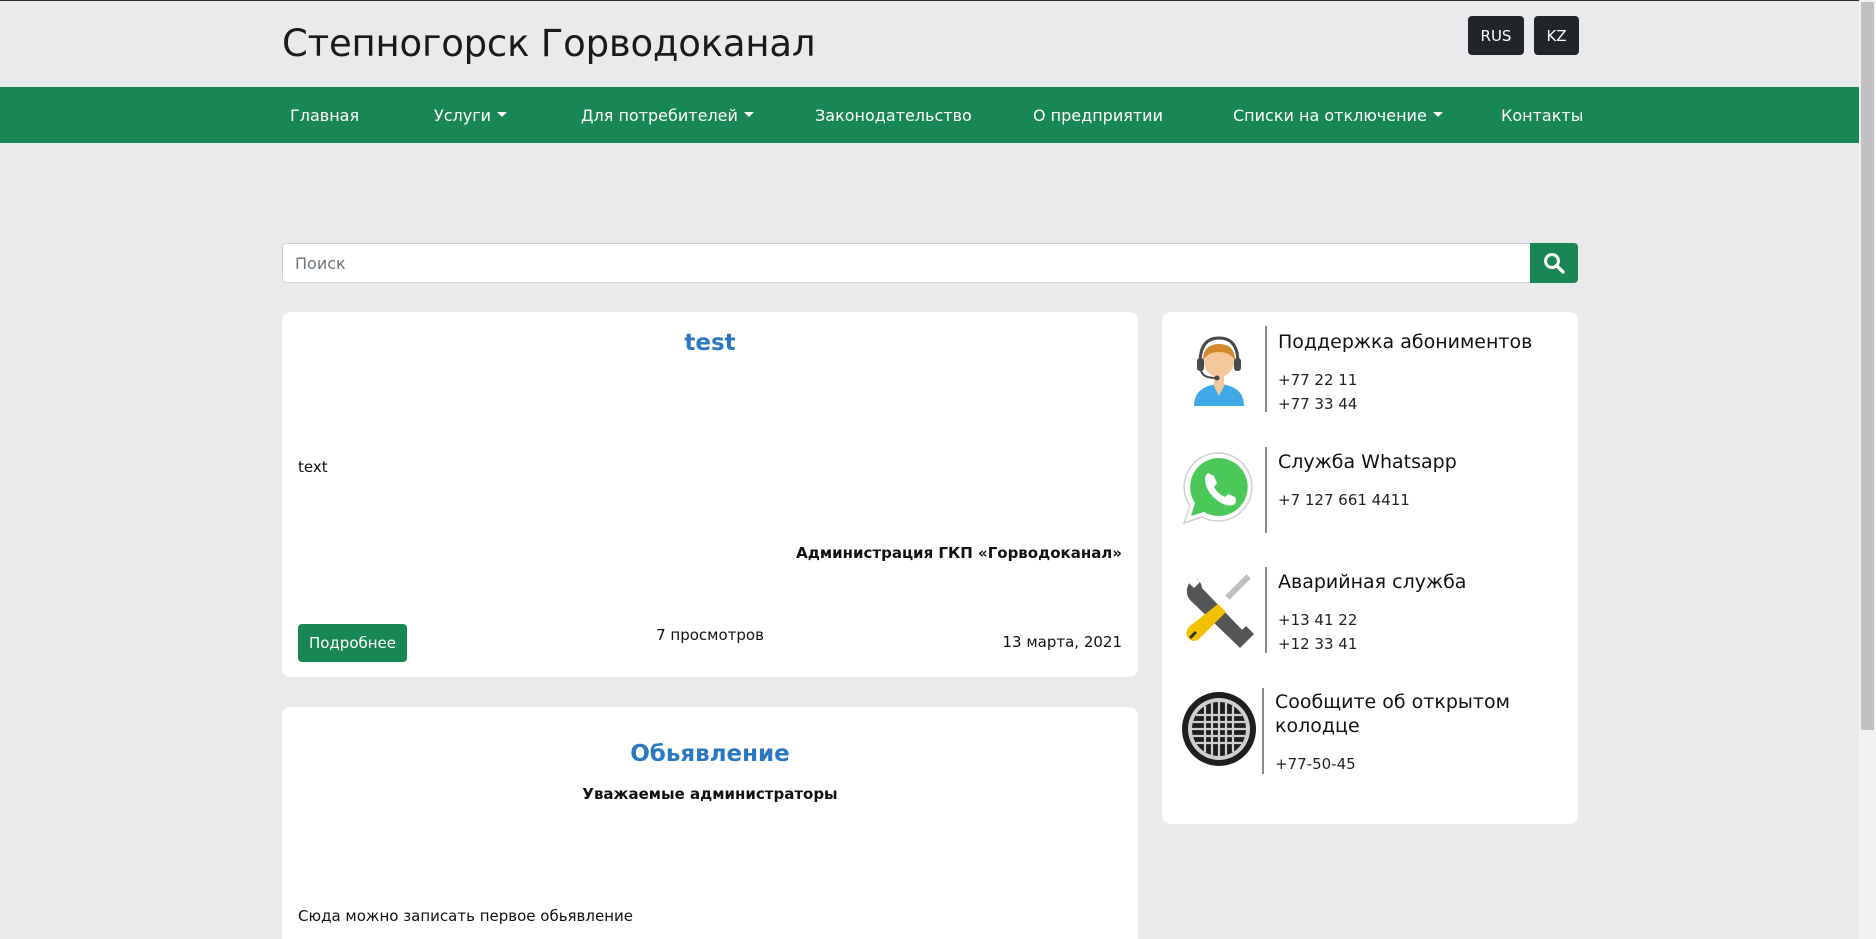 The image size is (1876, 939). I want to click on scrollbar-thumb, so click(1867, 366).